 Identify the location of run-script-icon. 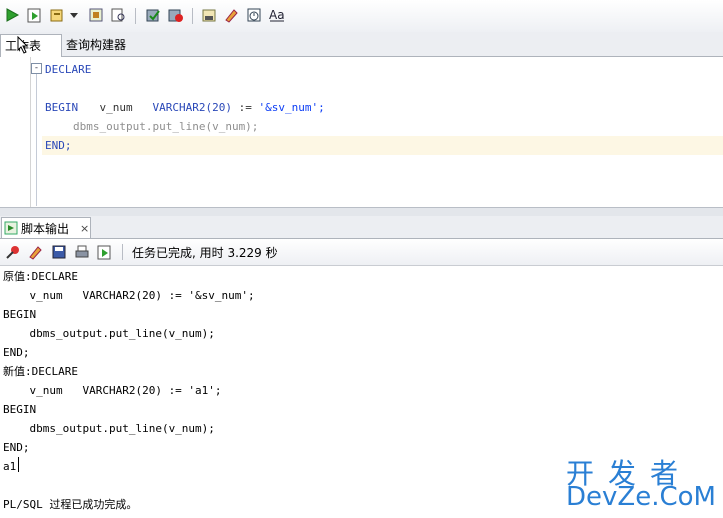
(34, 15).